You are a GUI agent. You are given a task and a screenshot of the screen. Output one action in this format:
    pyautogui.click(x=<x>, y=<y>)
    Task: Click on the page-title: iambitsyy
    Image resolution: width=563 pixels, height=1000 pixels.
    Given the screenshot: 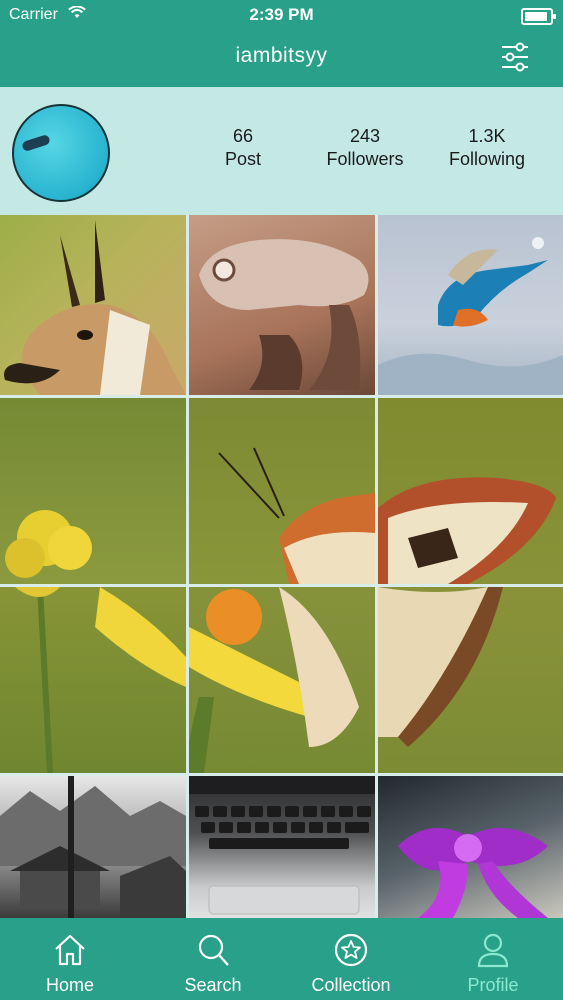 What is the action you would take?
    pyautogui.click(x=281, y=55)
    